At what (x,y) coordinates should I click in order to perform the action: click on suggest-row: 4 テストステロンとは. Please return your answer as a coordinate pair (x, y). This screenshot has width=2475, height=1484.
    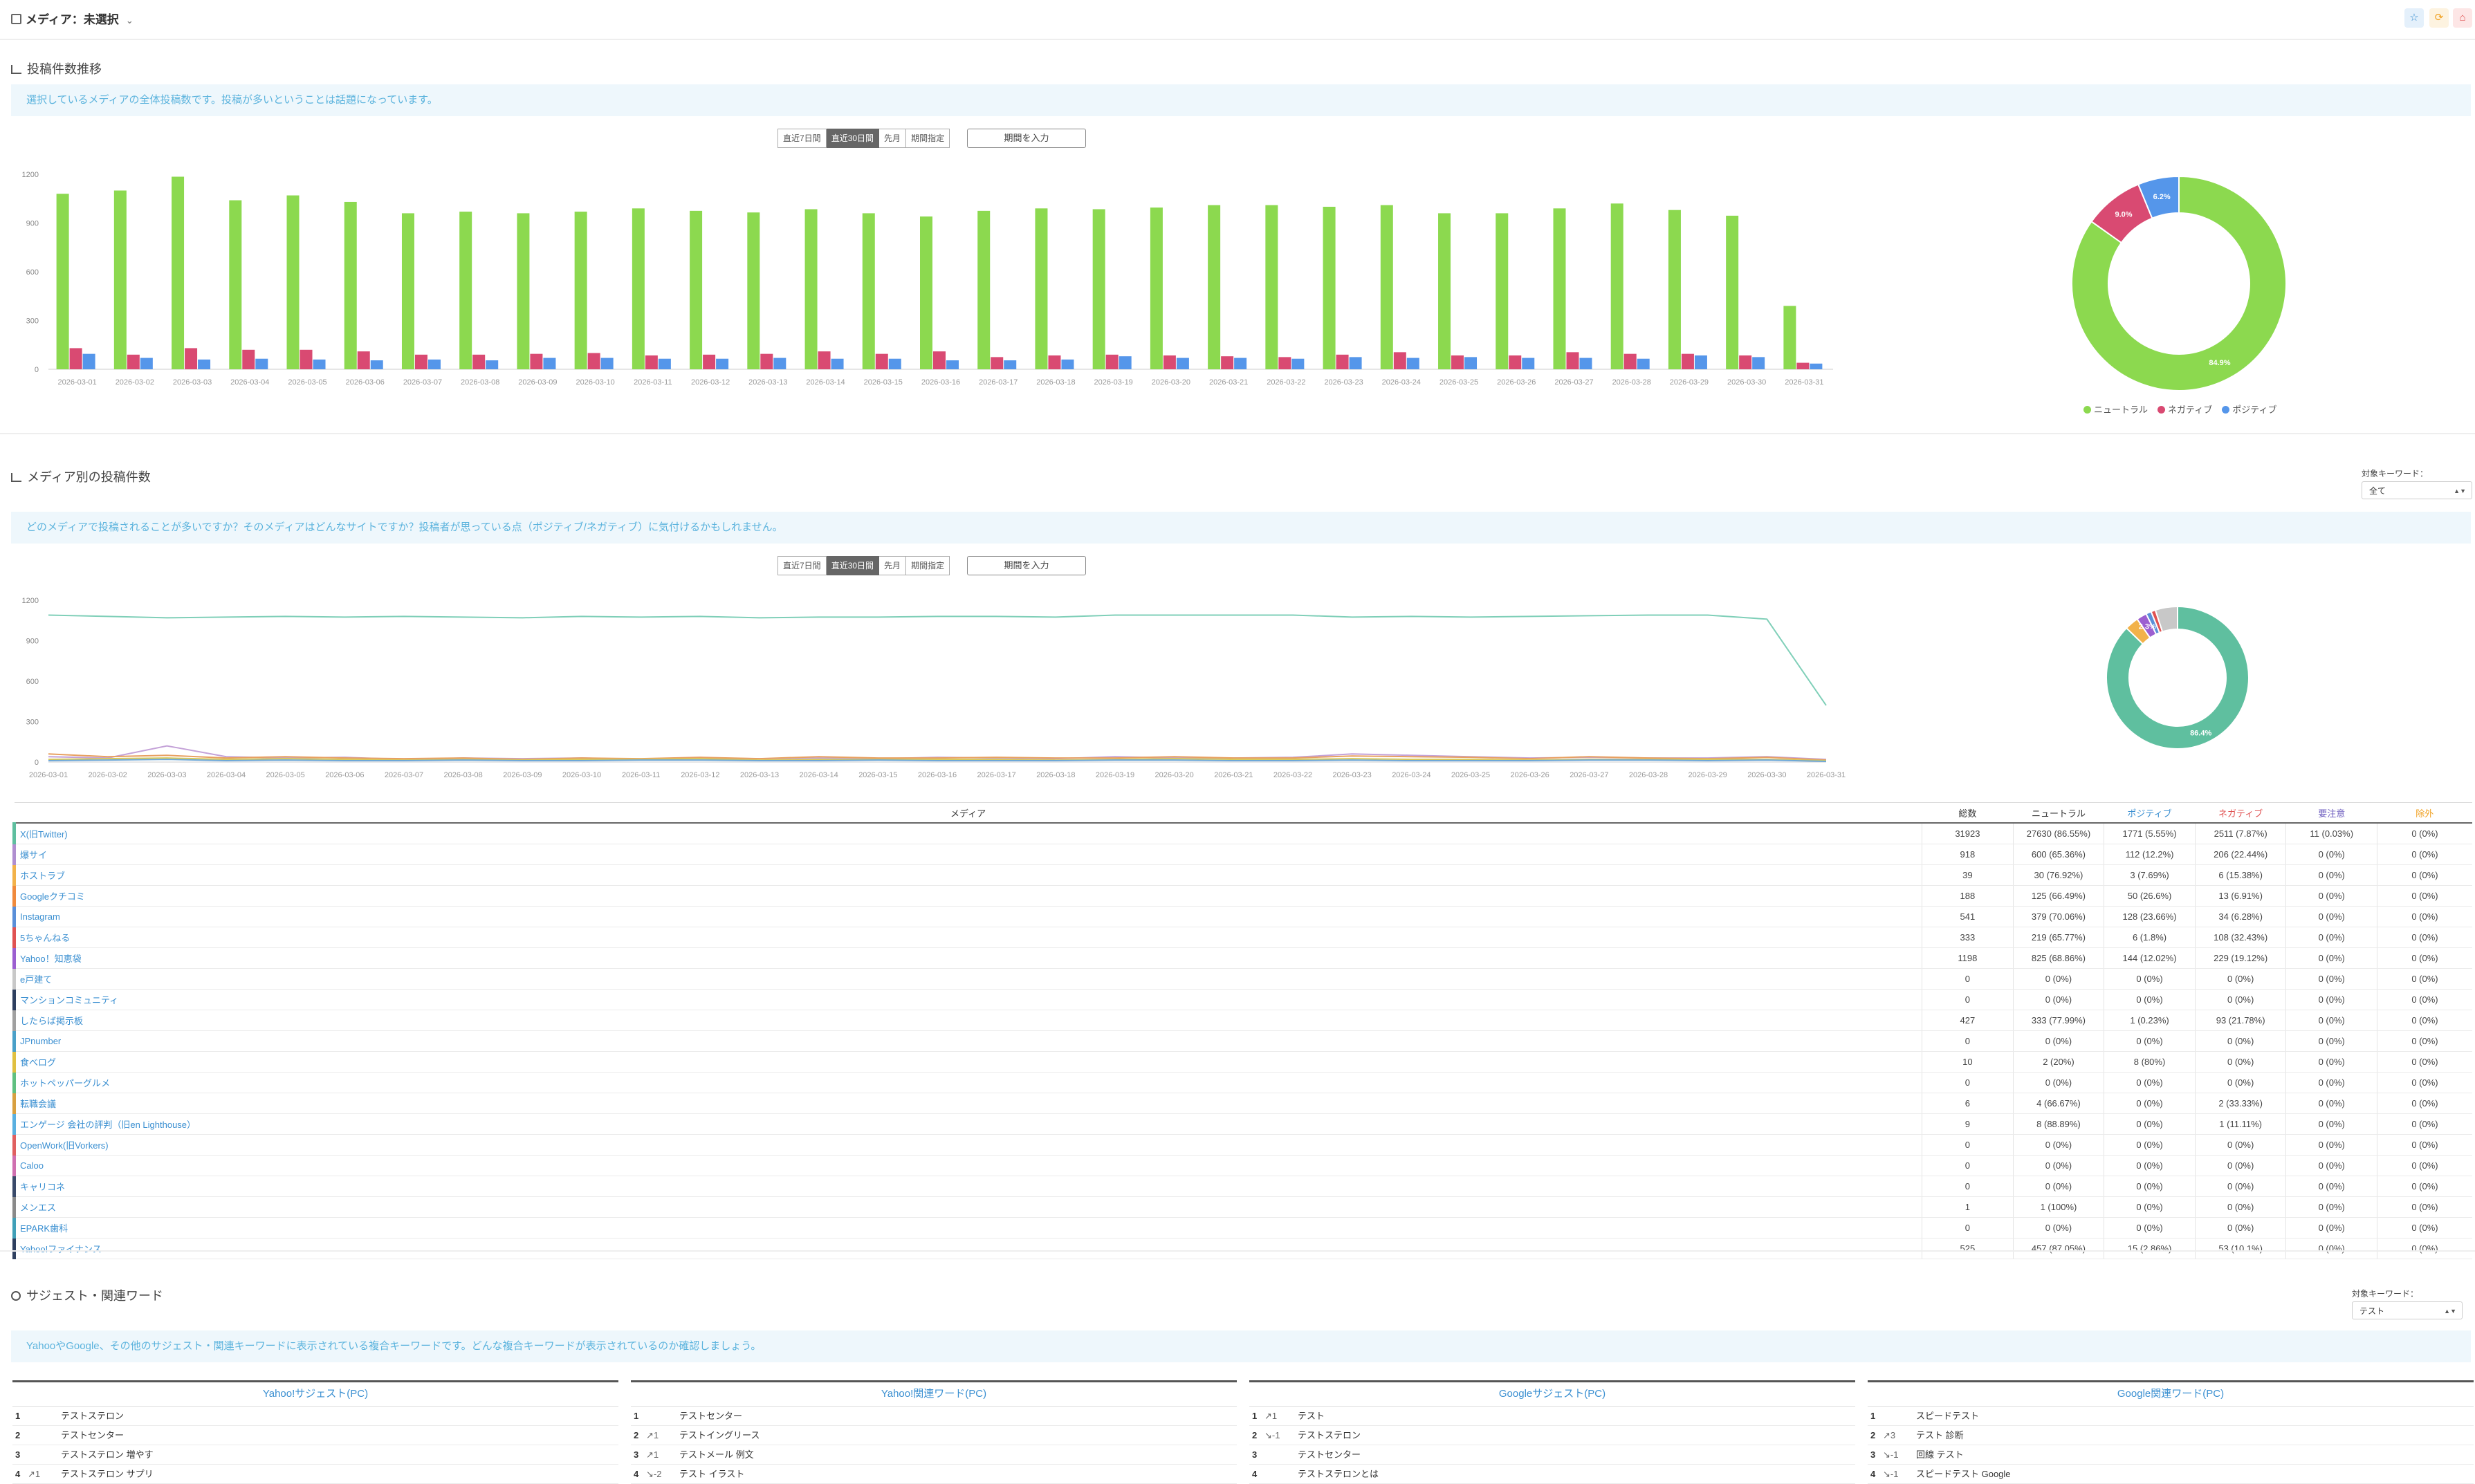
    Looking at the image, I should click on (1552, 1474).